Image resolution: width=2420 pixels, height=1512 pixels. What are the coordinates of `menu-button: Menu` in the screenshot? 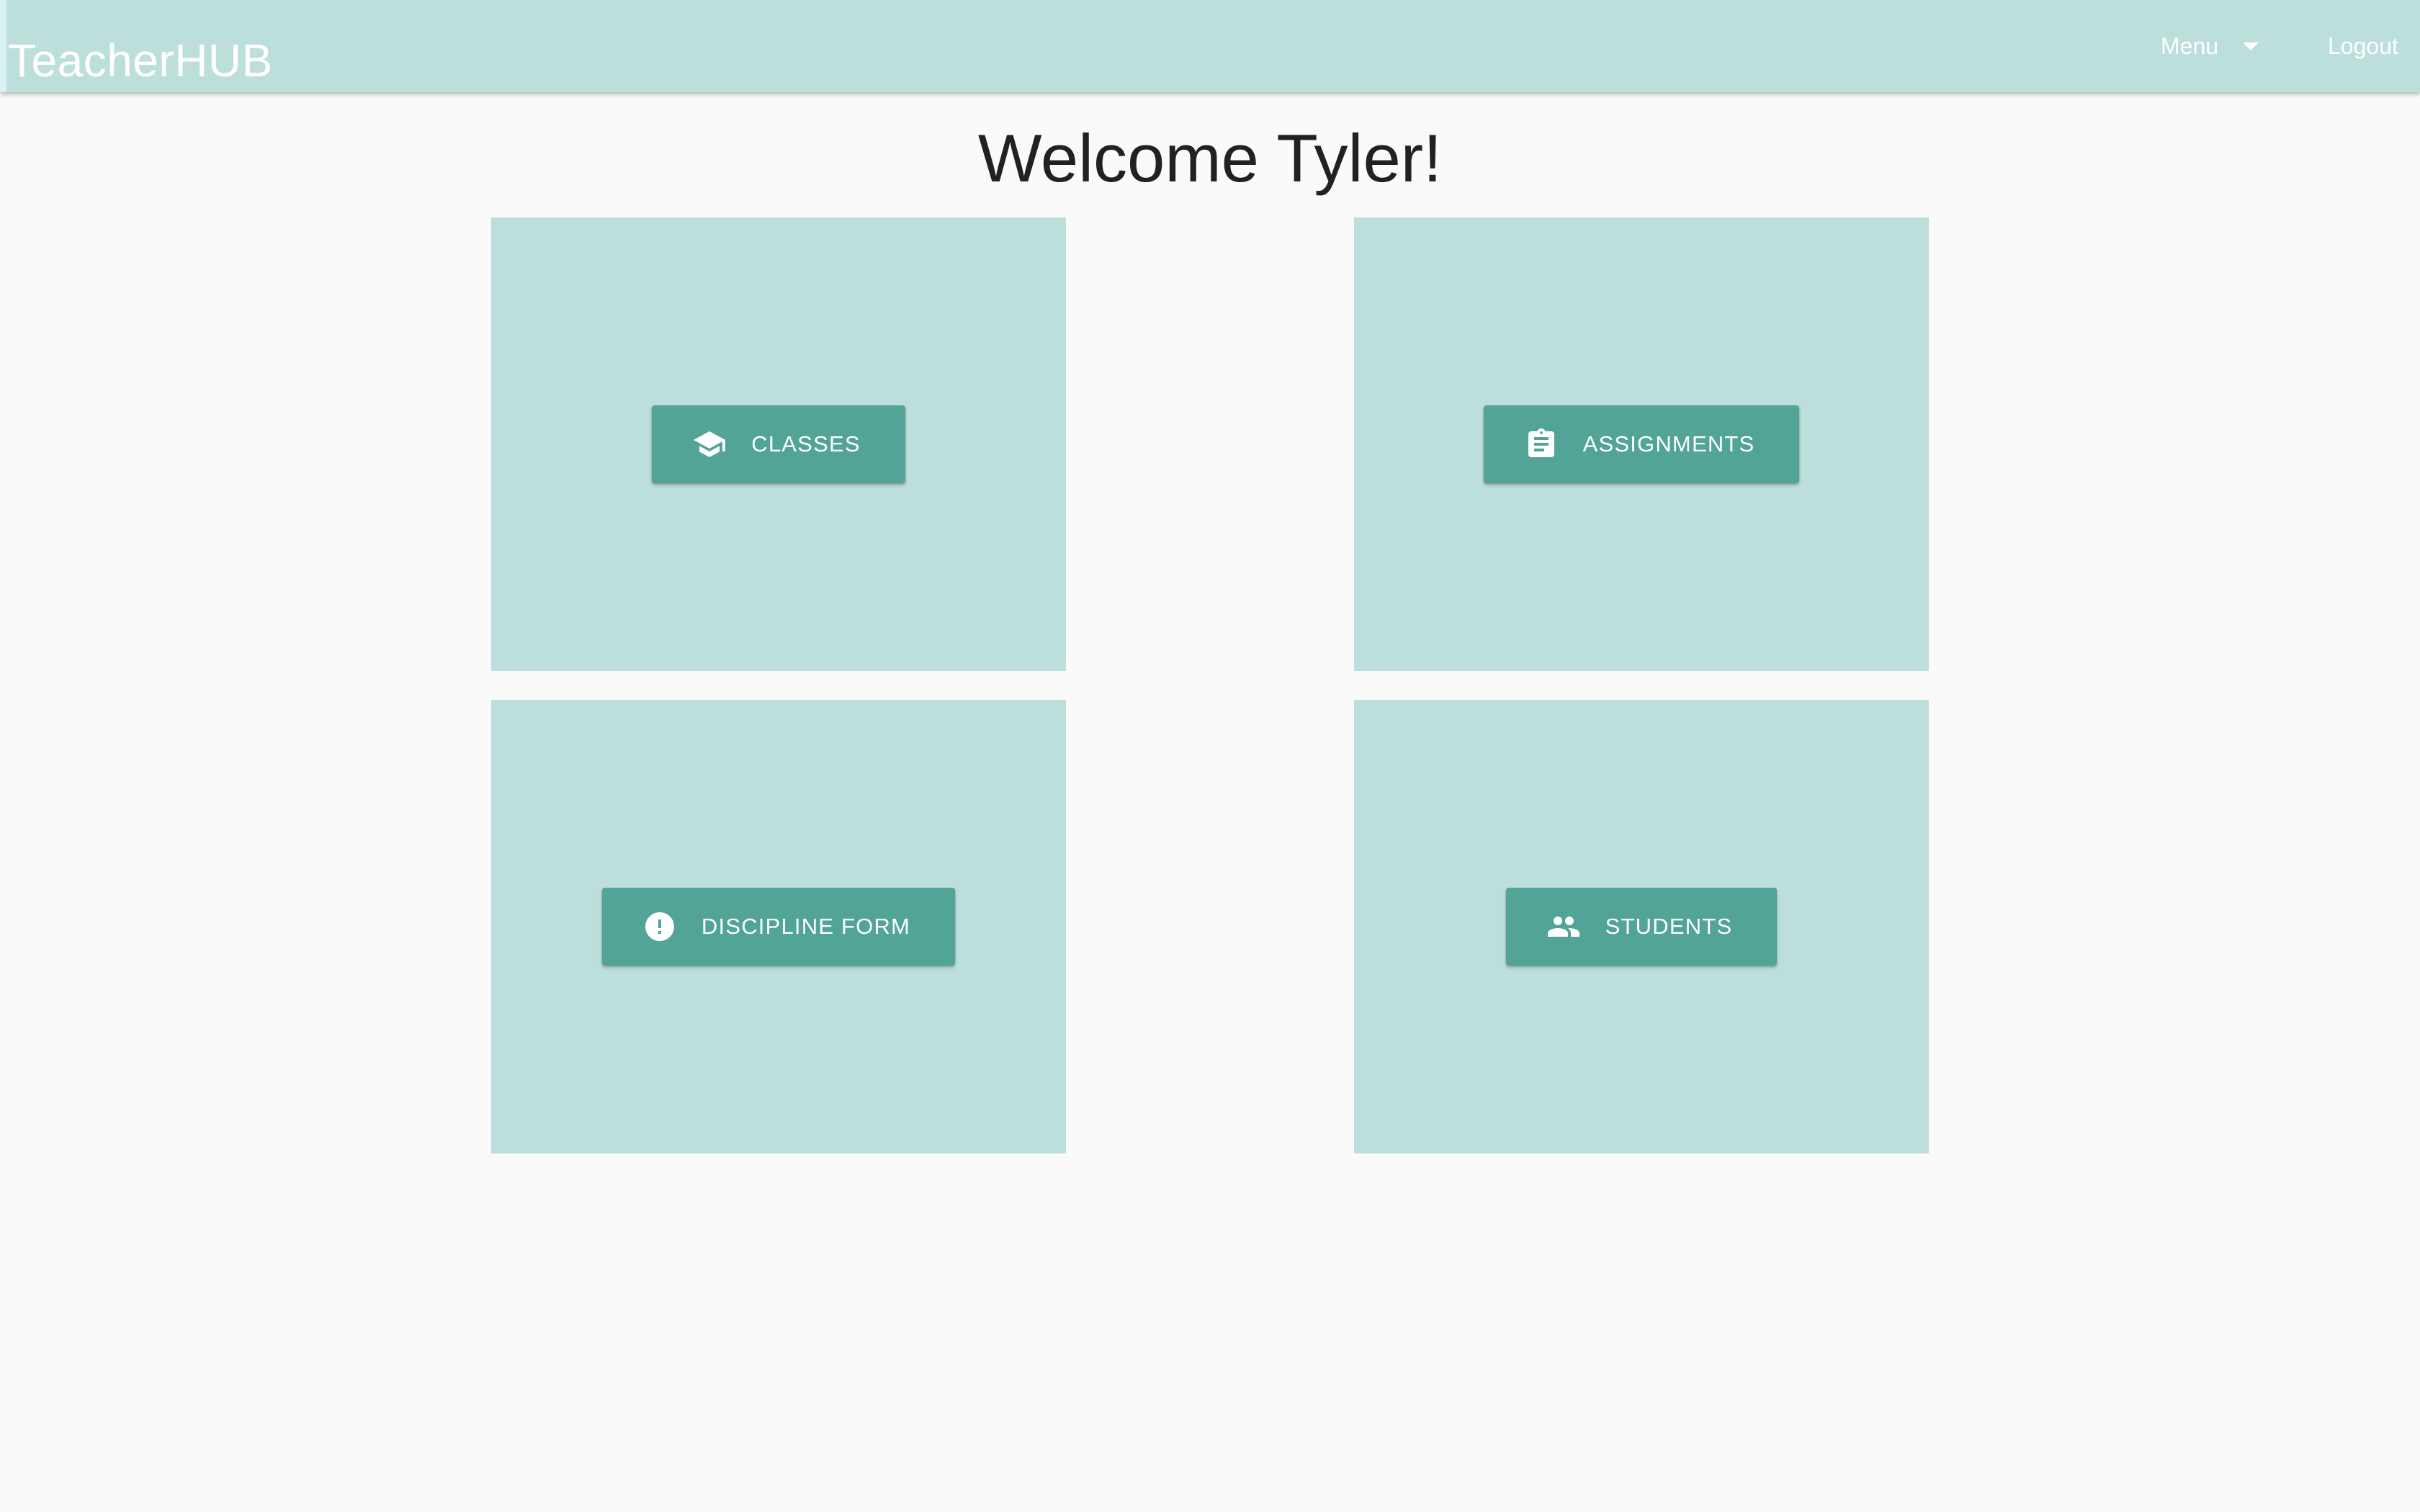 It's located at (2210, 46).